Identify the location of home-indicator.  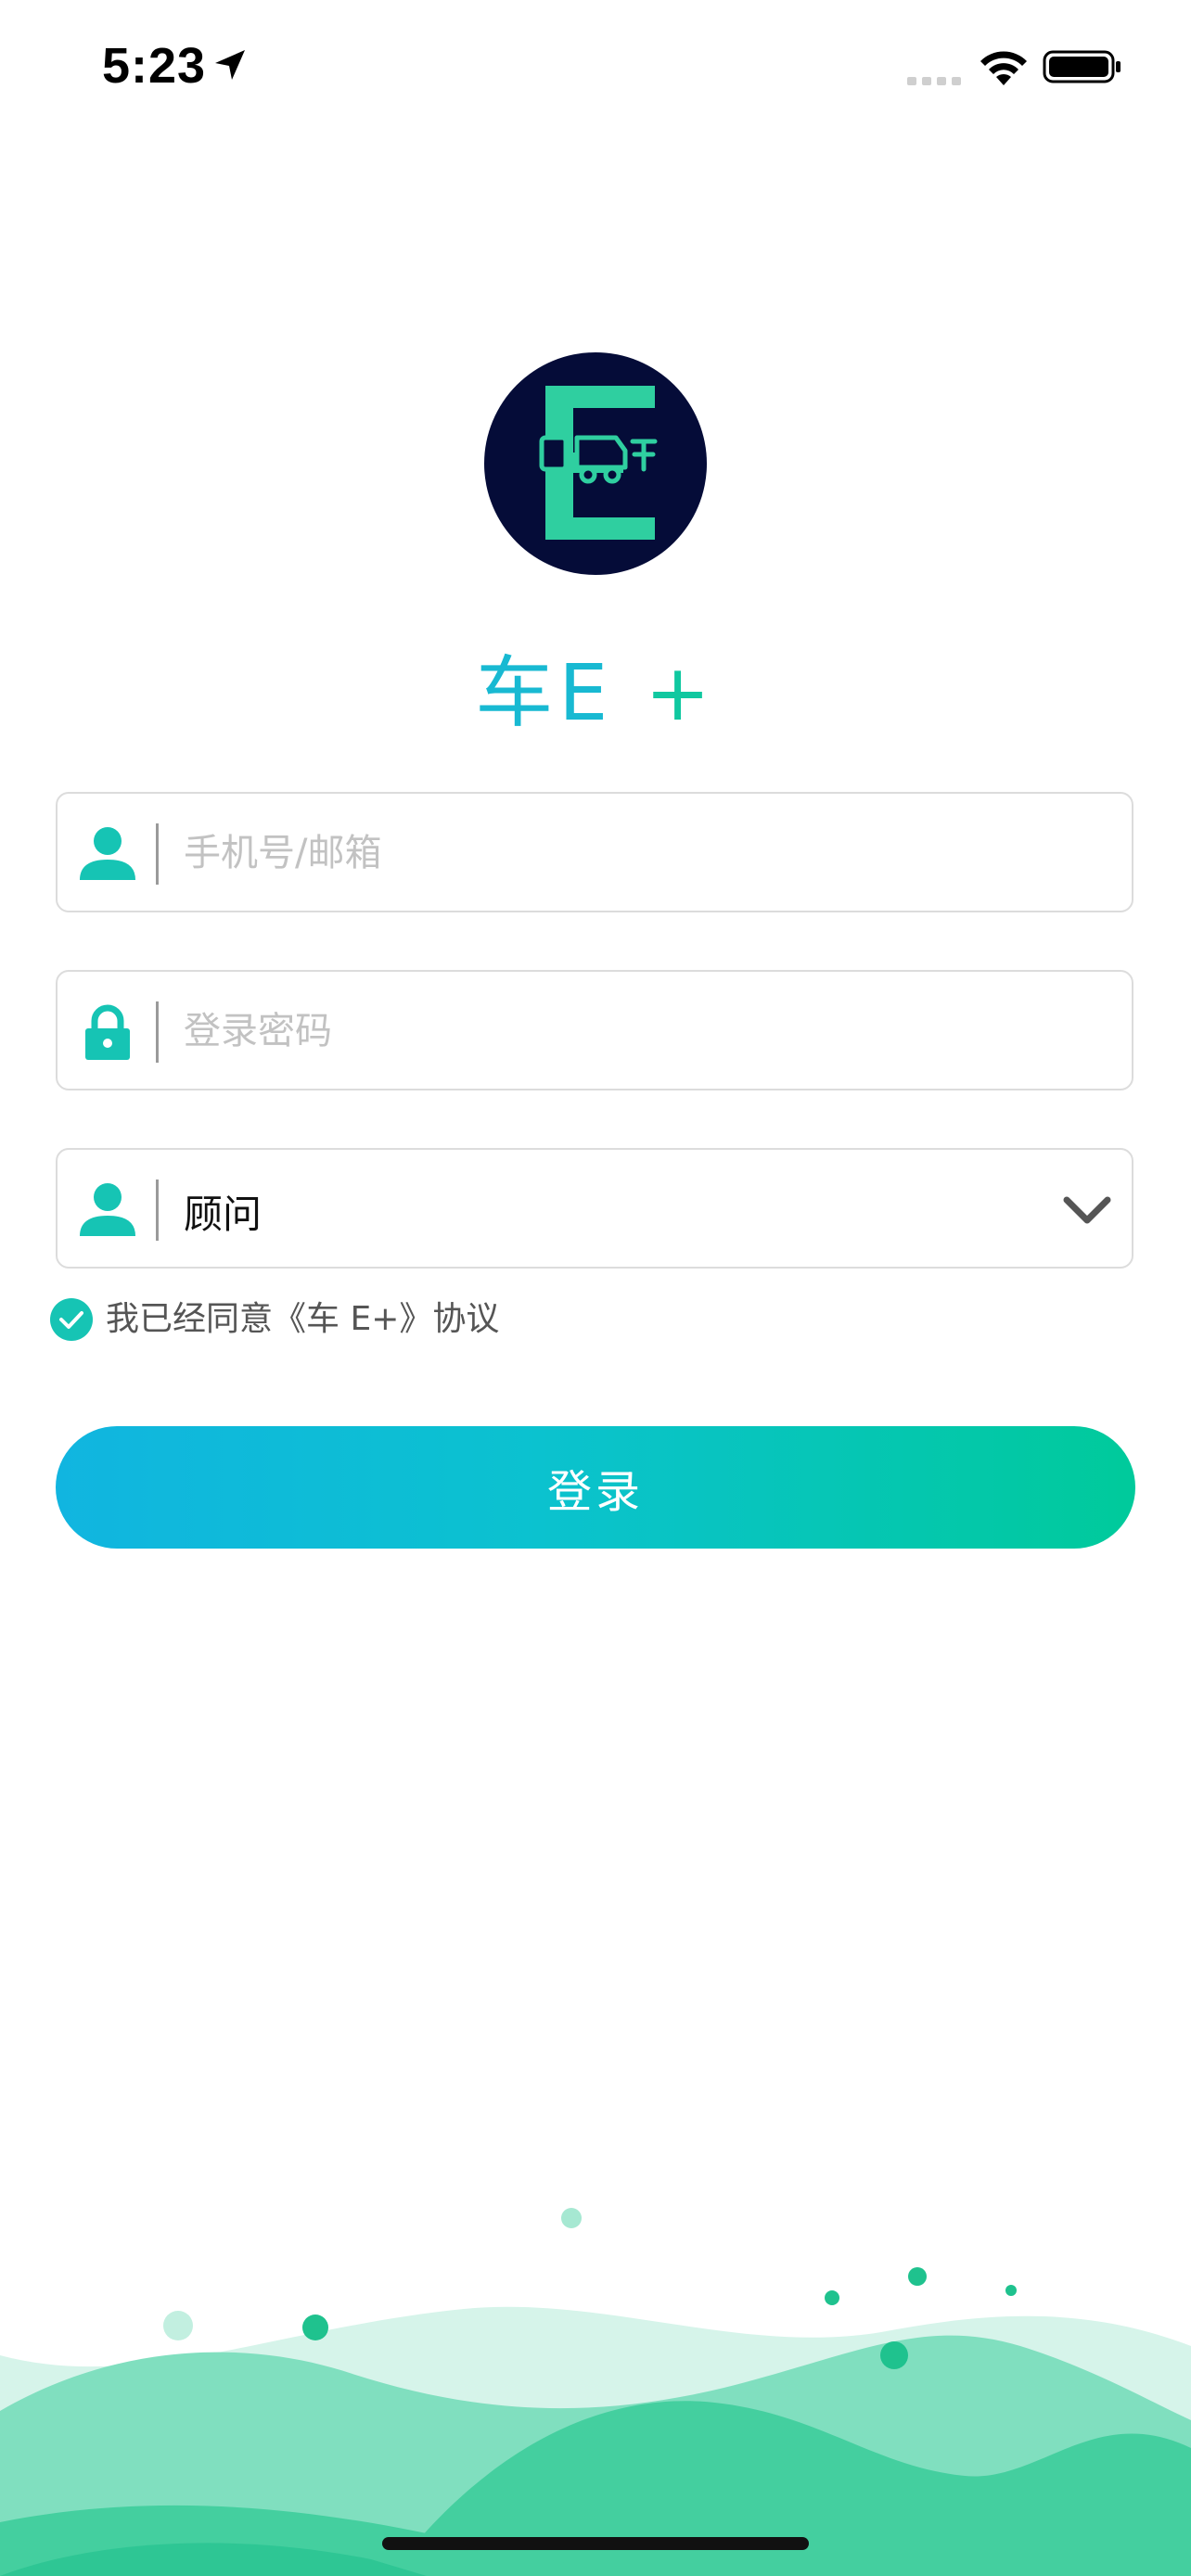
(595, 2543).